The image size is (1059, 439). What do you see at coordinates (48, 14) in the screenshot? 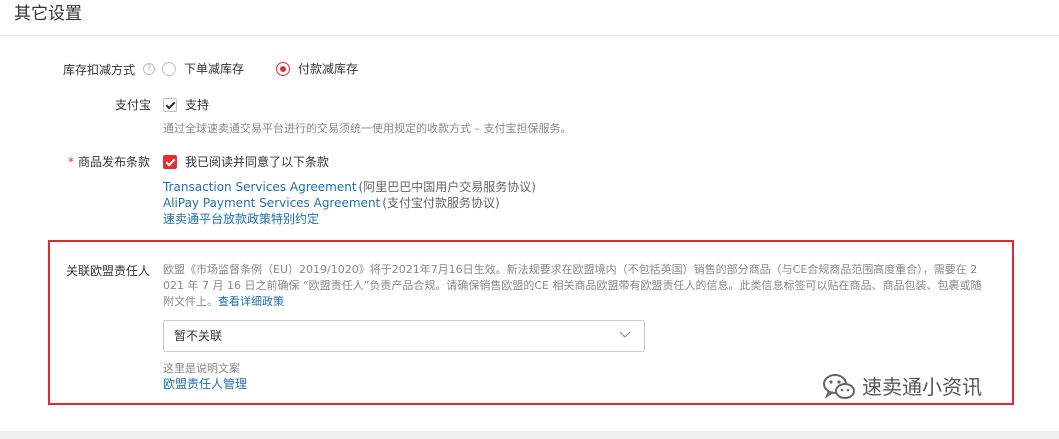
I see `page-title: 其它设置` at bounding box center [48, 14].